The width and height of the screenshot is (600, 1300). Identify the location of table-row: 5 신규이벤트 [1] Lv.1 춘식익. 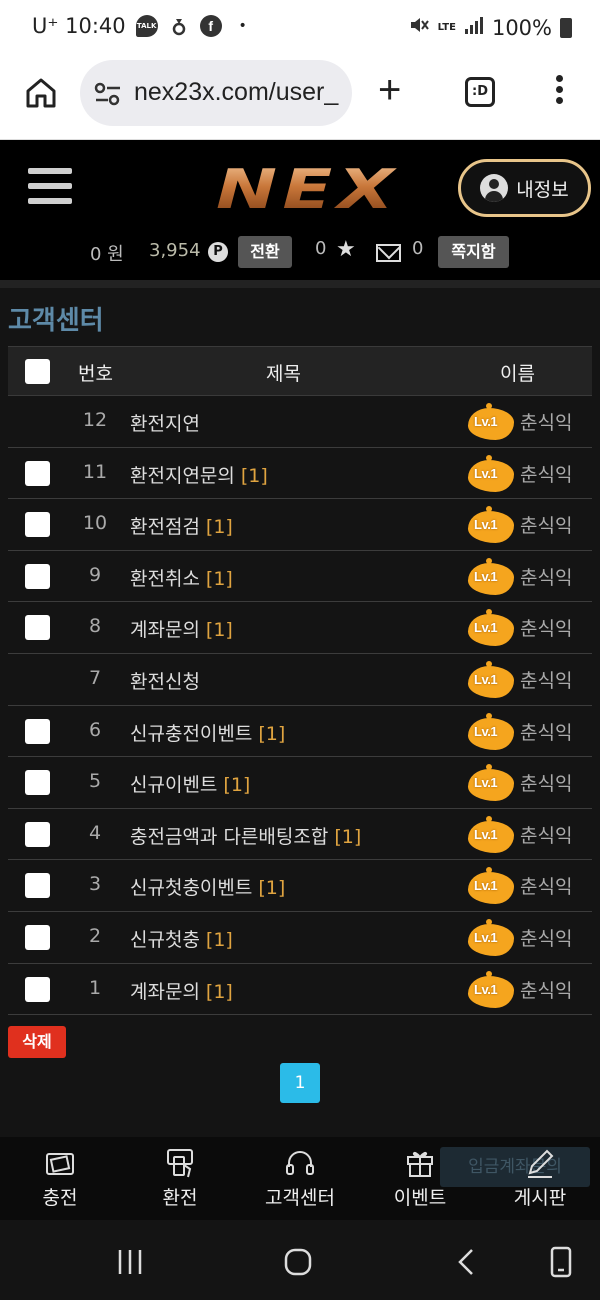
(300, 783).